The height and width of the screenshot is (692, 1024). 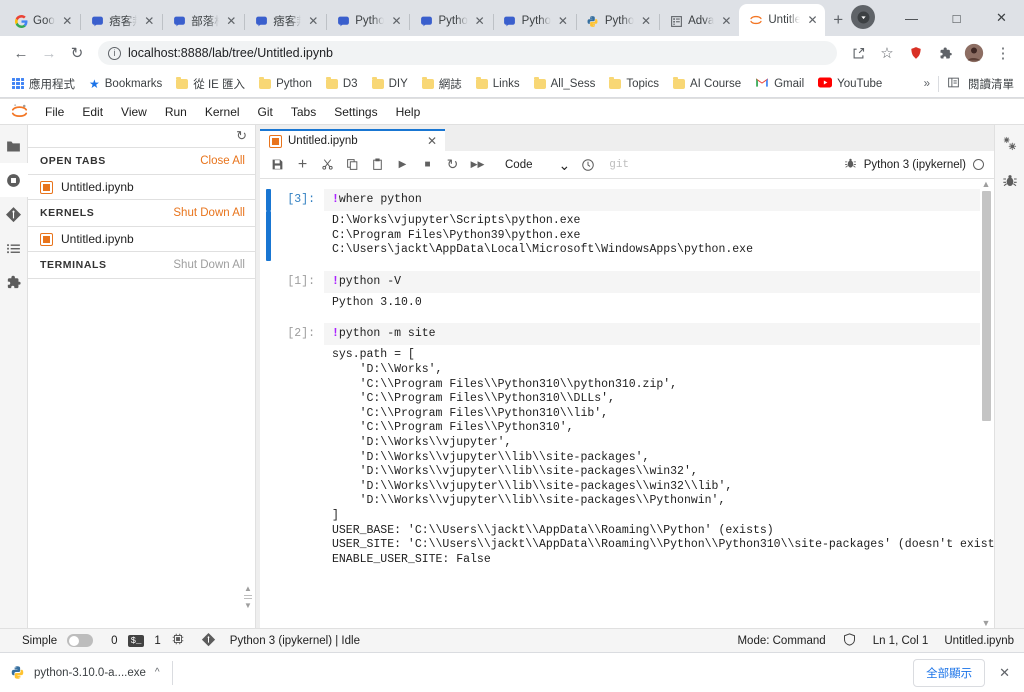 I want to click on shut-down-all-kernels-button: Shut Down All, so click(x=209, y=213).